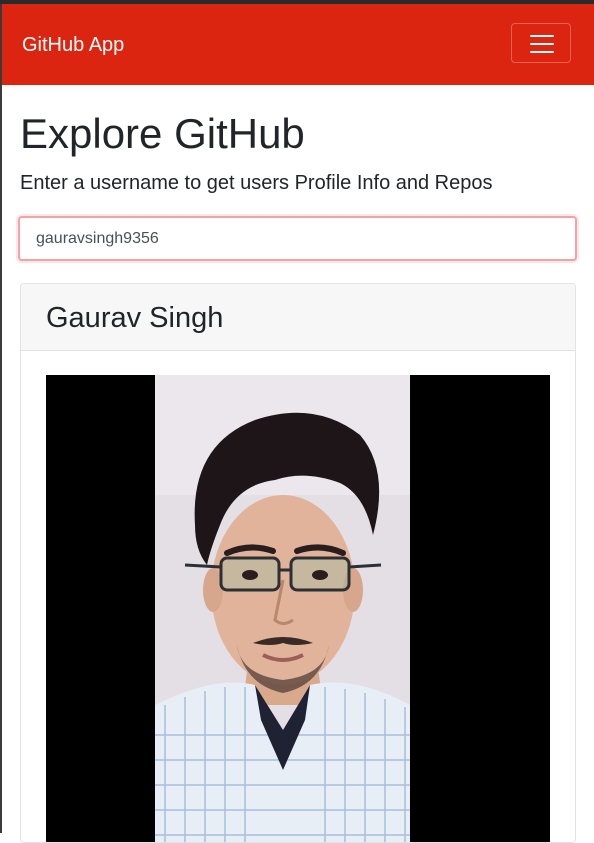  What do you see at coordinates (73, 45) in the screenshot?
I see `navbar-brand: GitHub App` at bounding box center [73, 45].